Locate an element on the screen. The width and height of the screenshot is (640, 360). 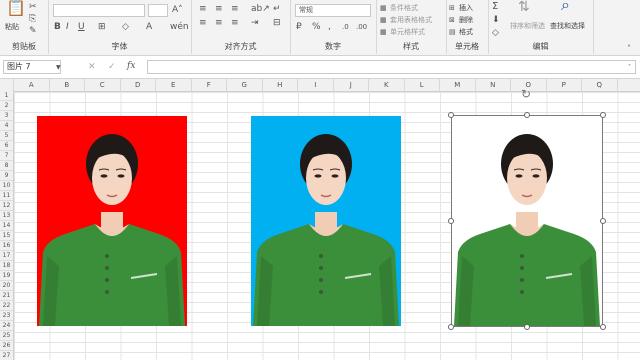
fill-color-icon: ◇ is located at coordinates (125, 27).